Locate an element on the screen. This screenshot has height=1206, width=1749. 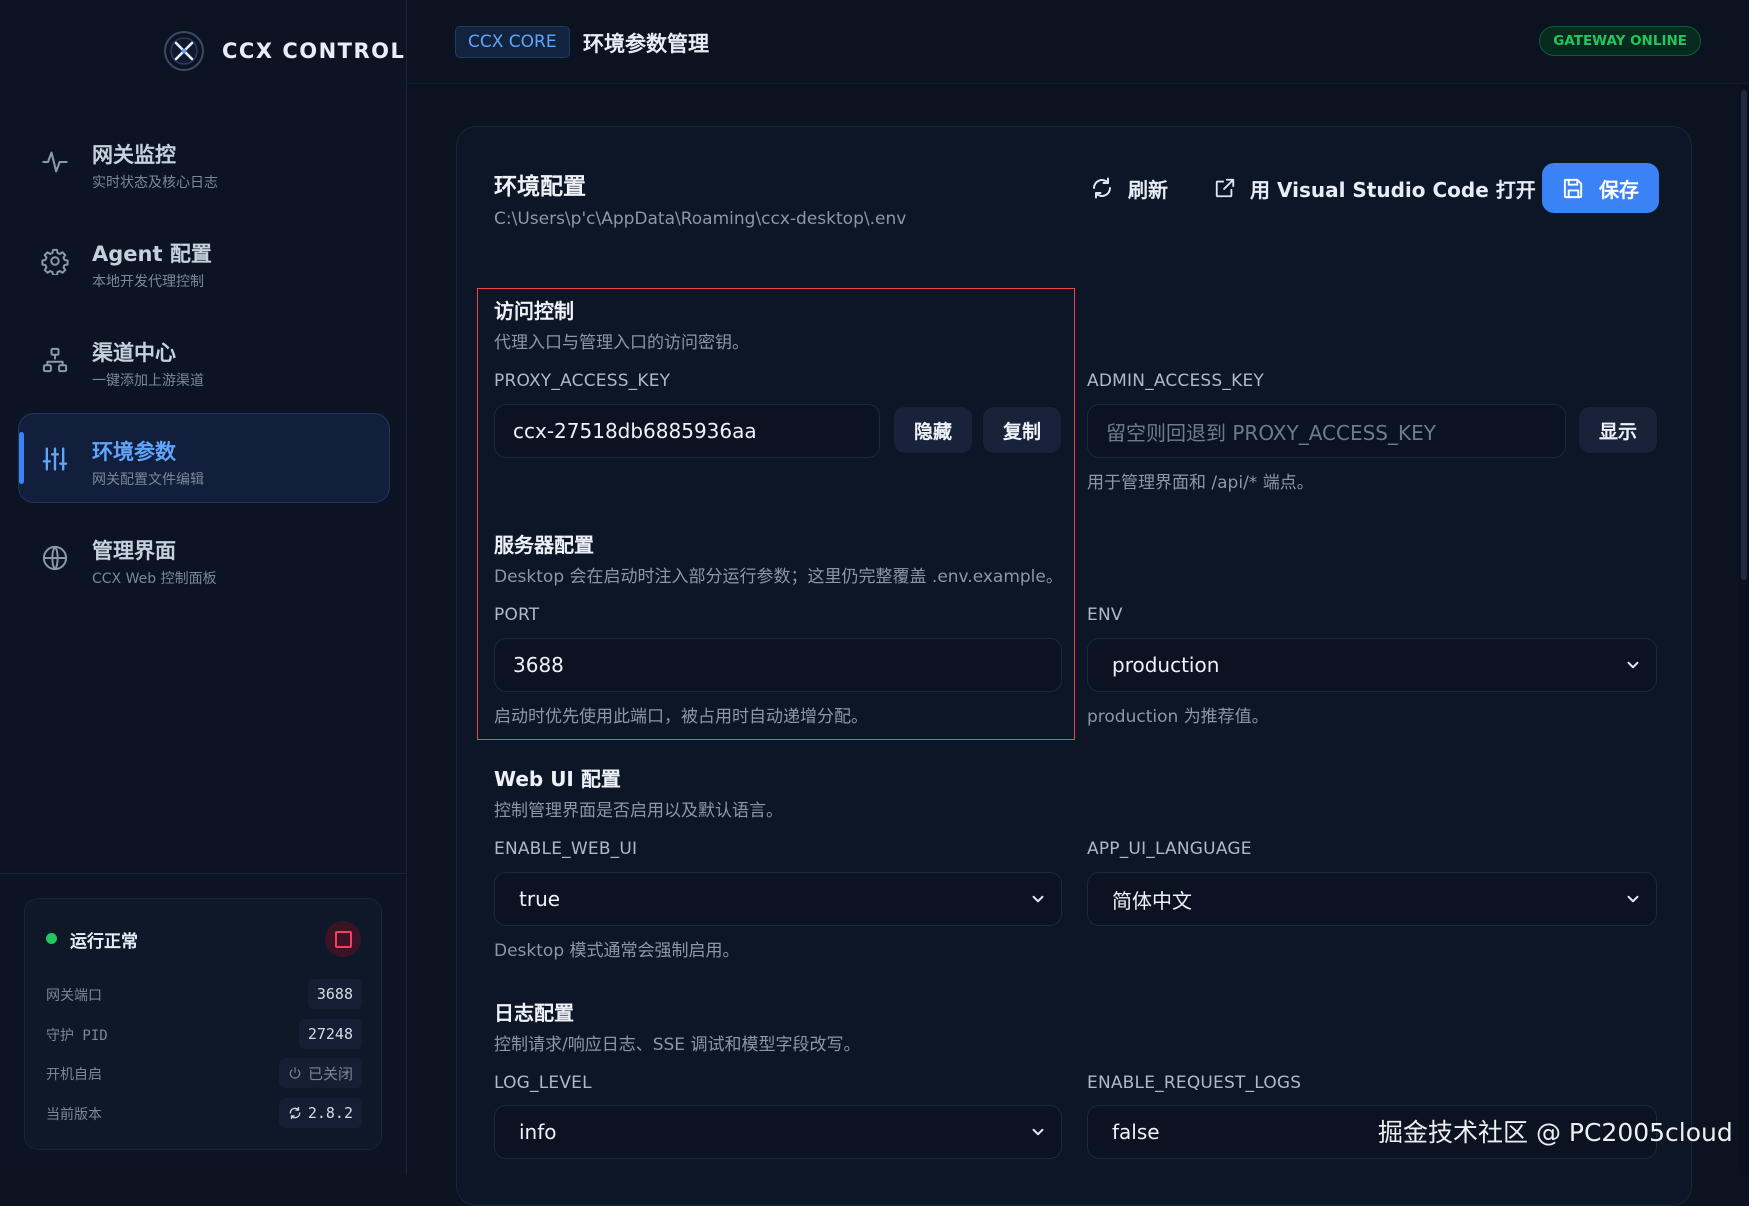
stat-value-text: 27248 is located at coordinates (330, 1034).